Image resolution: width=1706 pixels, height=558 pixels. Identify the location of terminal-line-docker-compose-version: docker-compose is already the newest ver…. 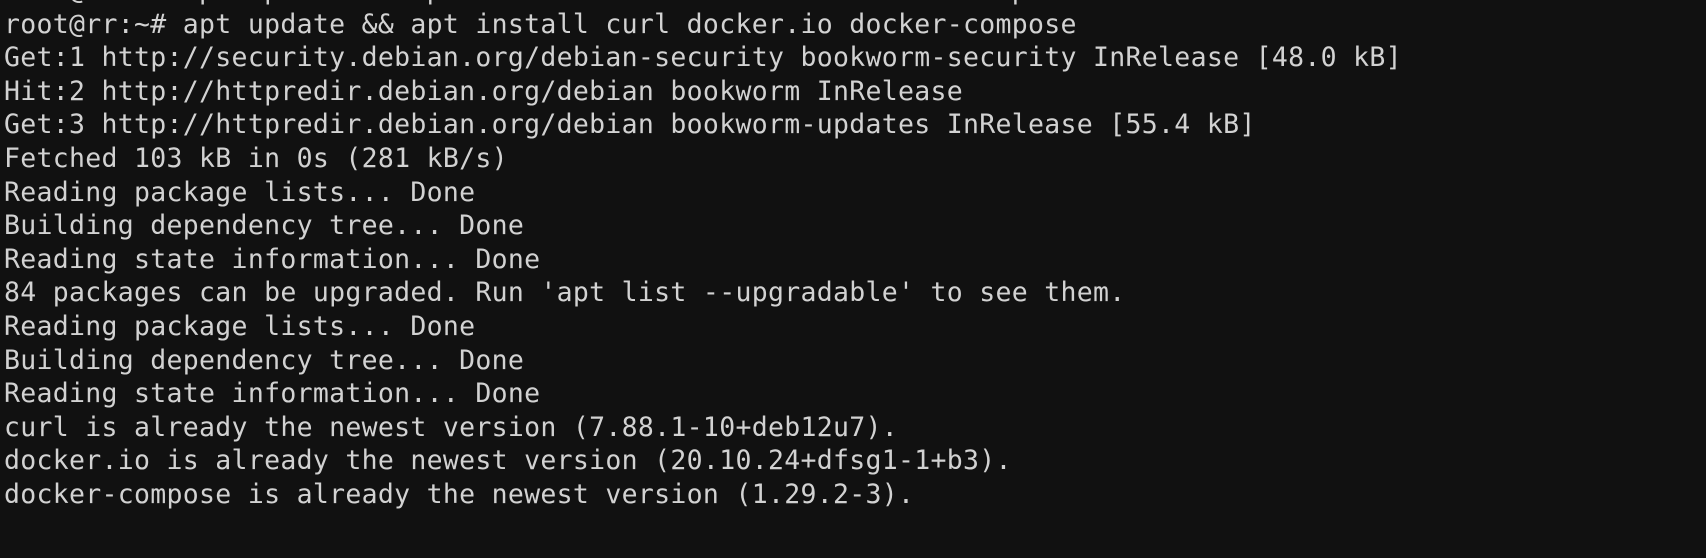
(459, 494).